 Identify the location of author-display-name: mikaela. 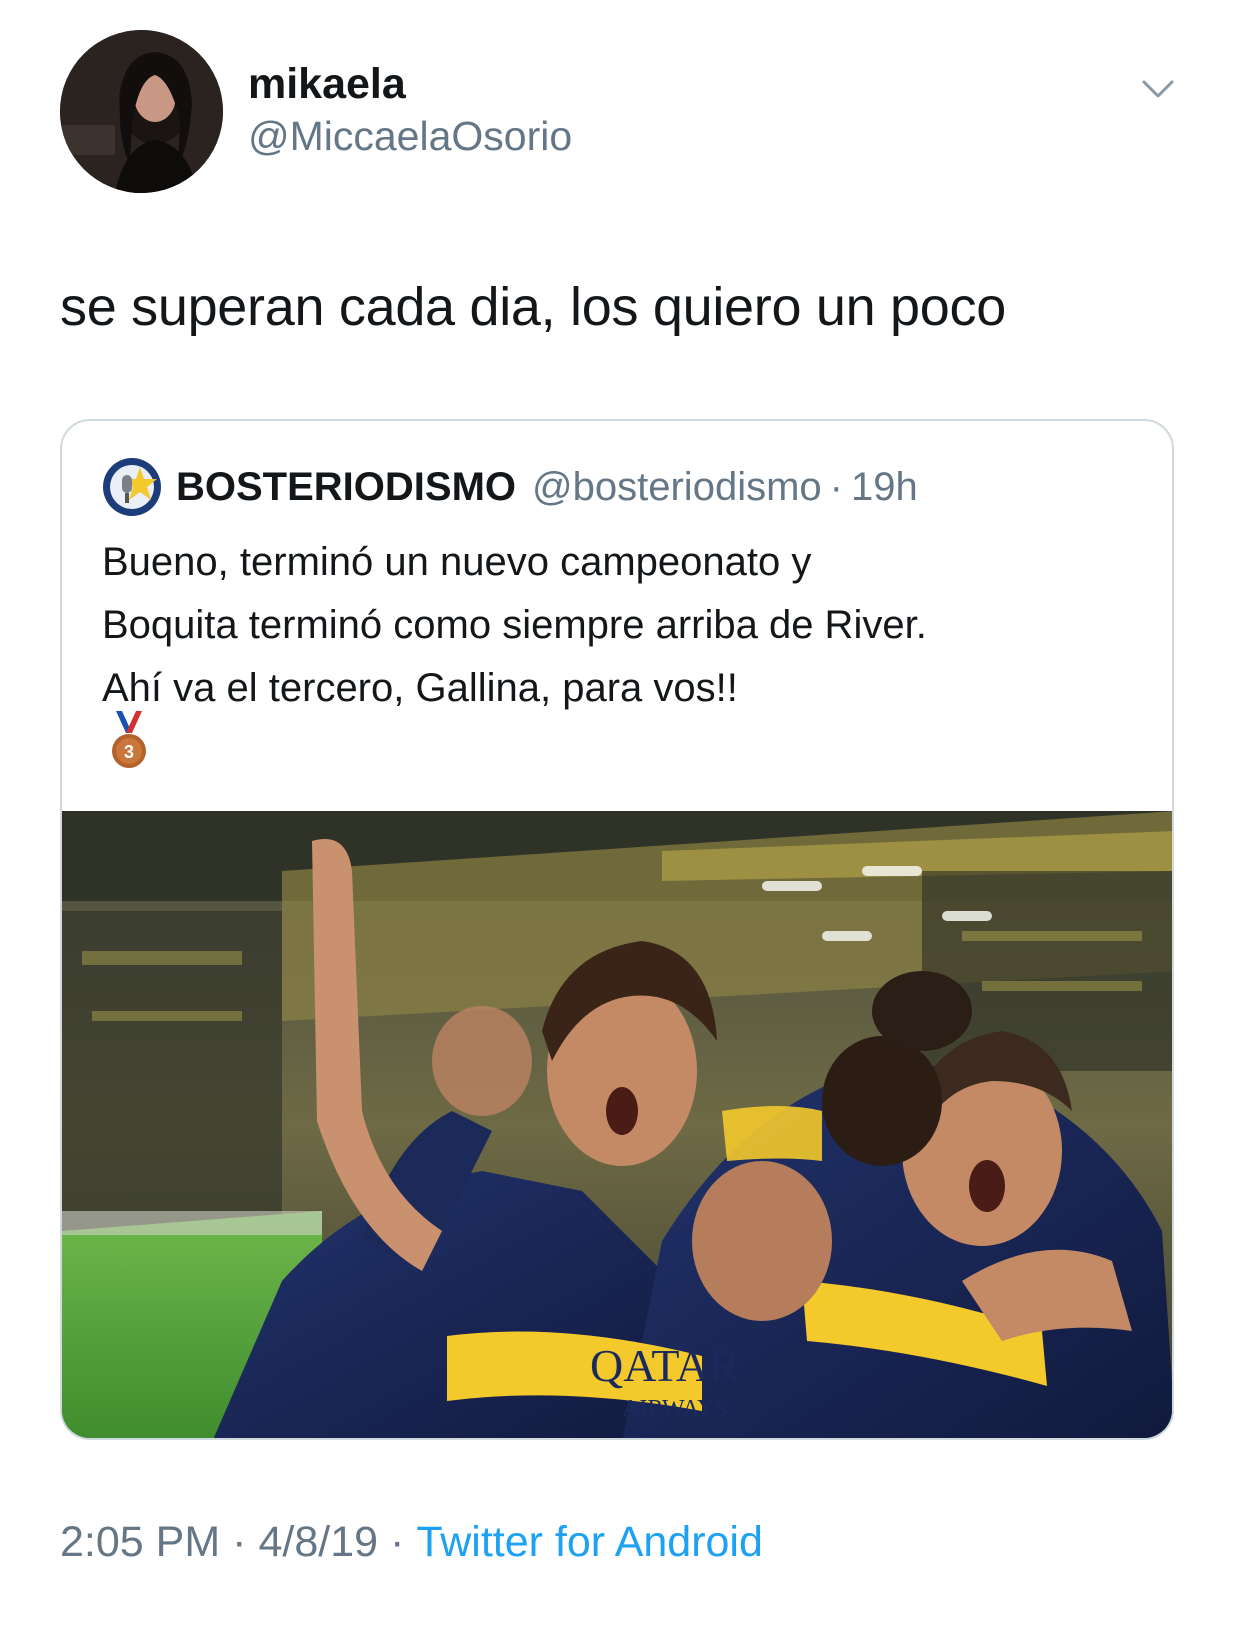
(361, 84).